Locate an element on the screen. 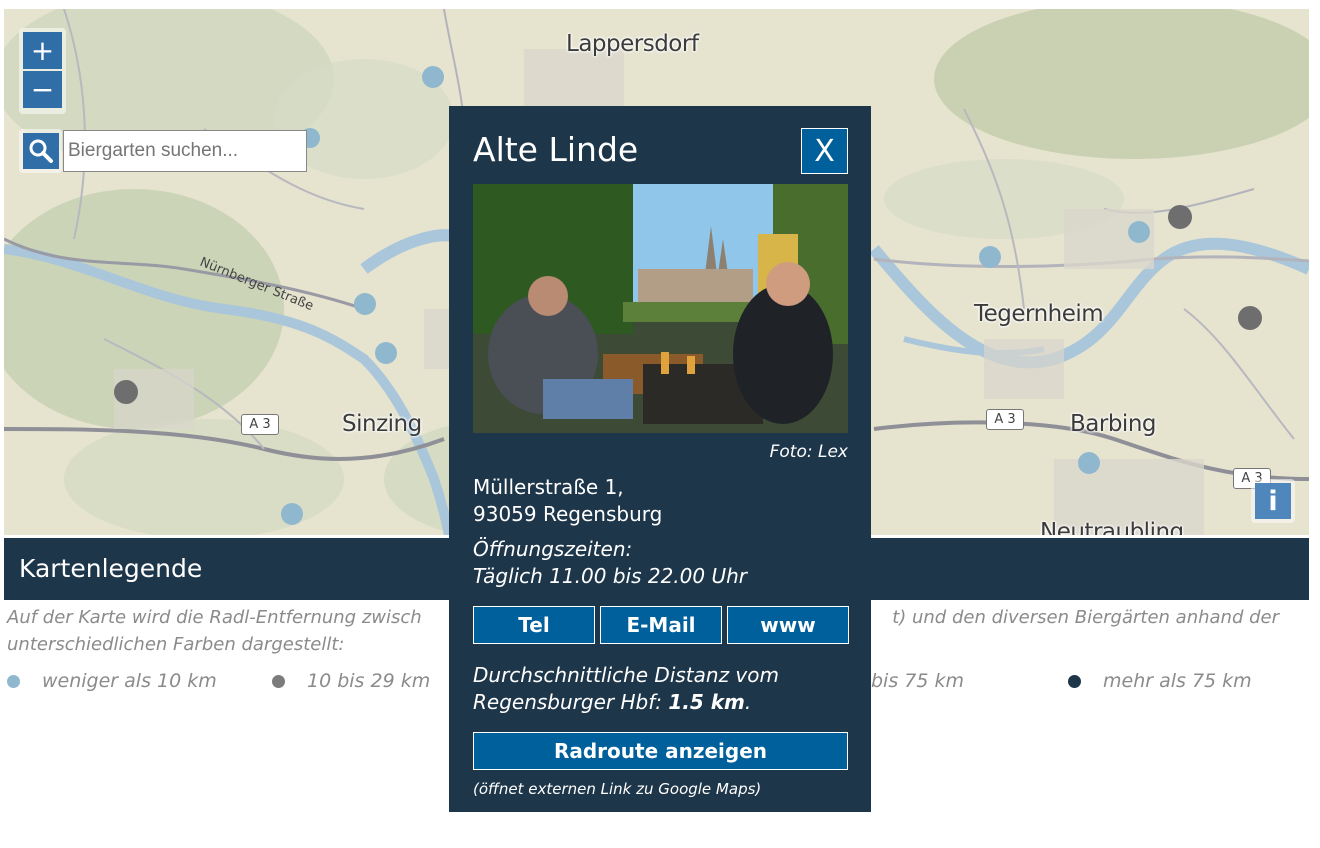 The image size is (1320, 848). address-street: Müllerstraße 1, is located at coordinates (548, 487).